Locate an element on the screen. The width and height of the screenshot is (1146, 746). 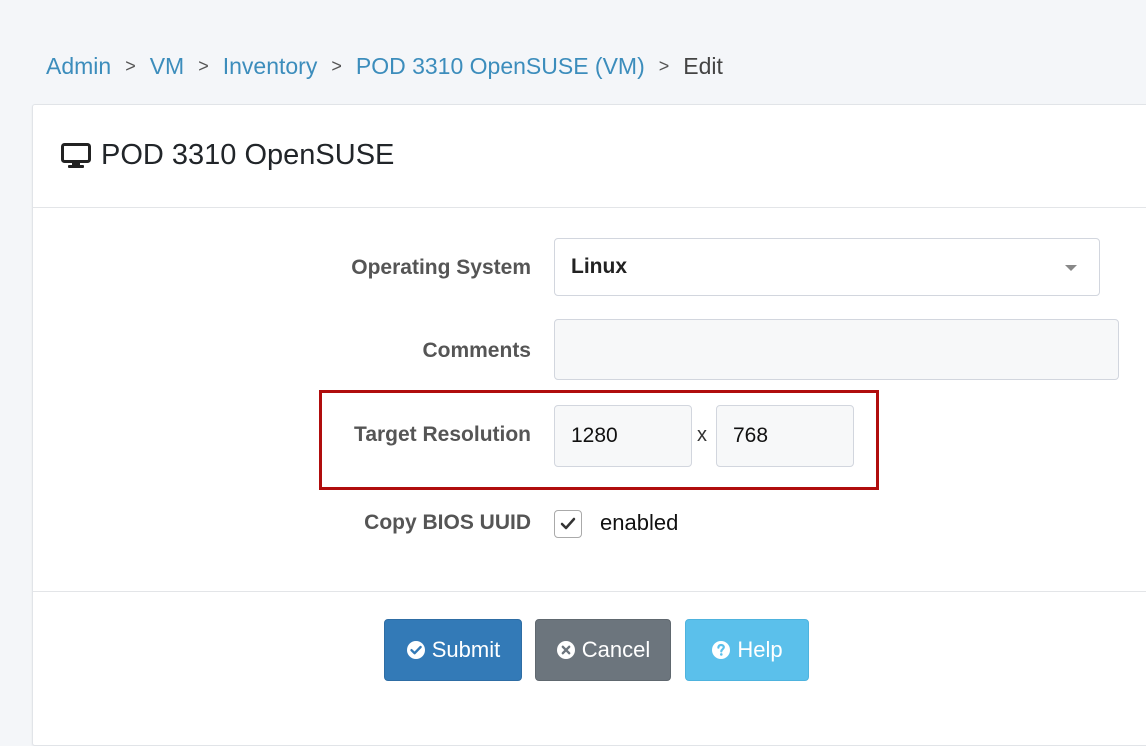
footer-divider is located at coordinates (589, 591).